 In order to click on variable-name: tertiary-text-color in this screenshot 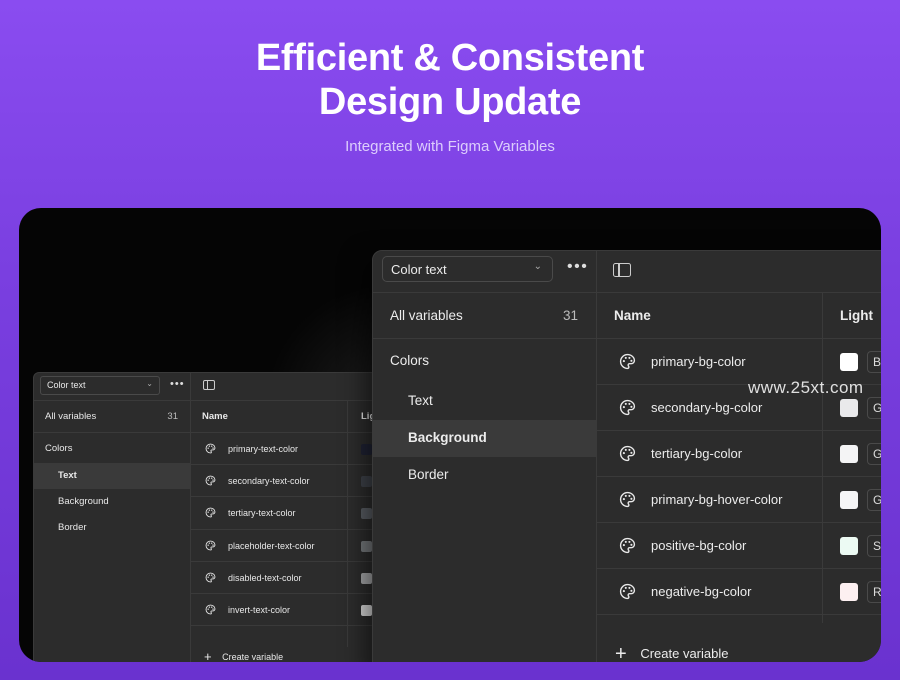, I will do `click(262, 513)`.